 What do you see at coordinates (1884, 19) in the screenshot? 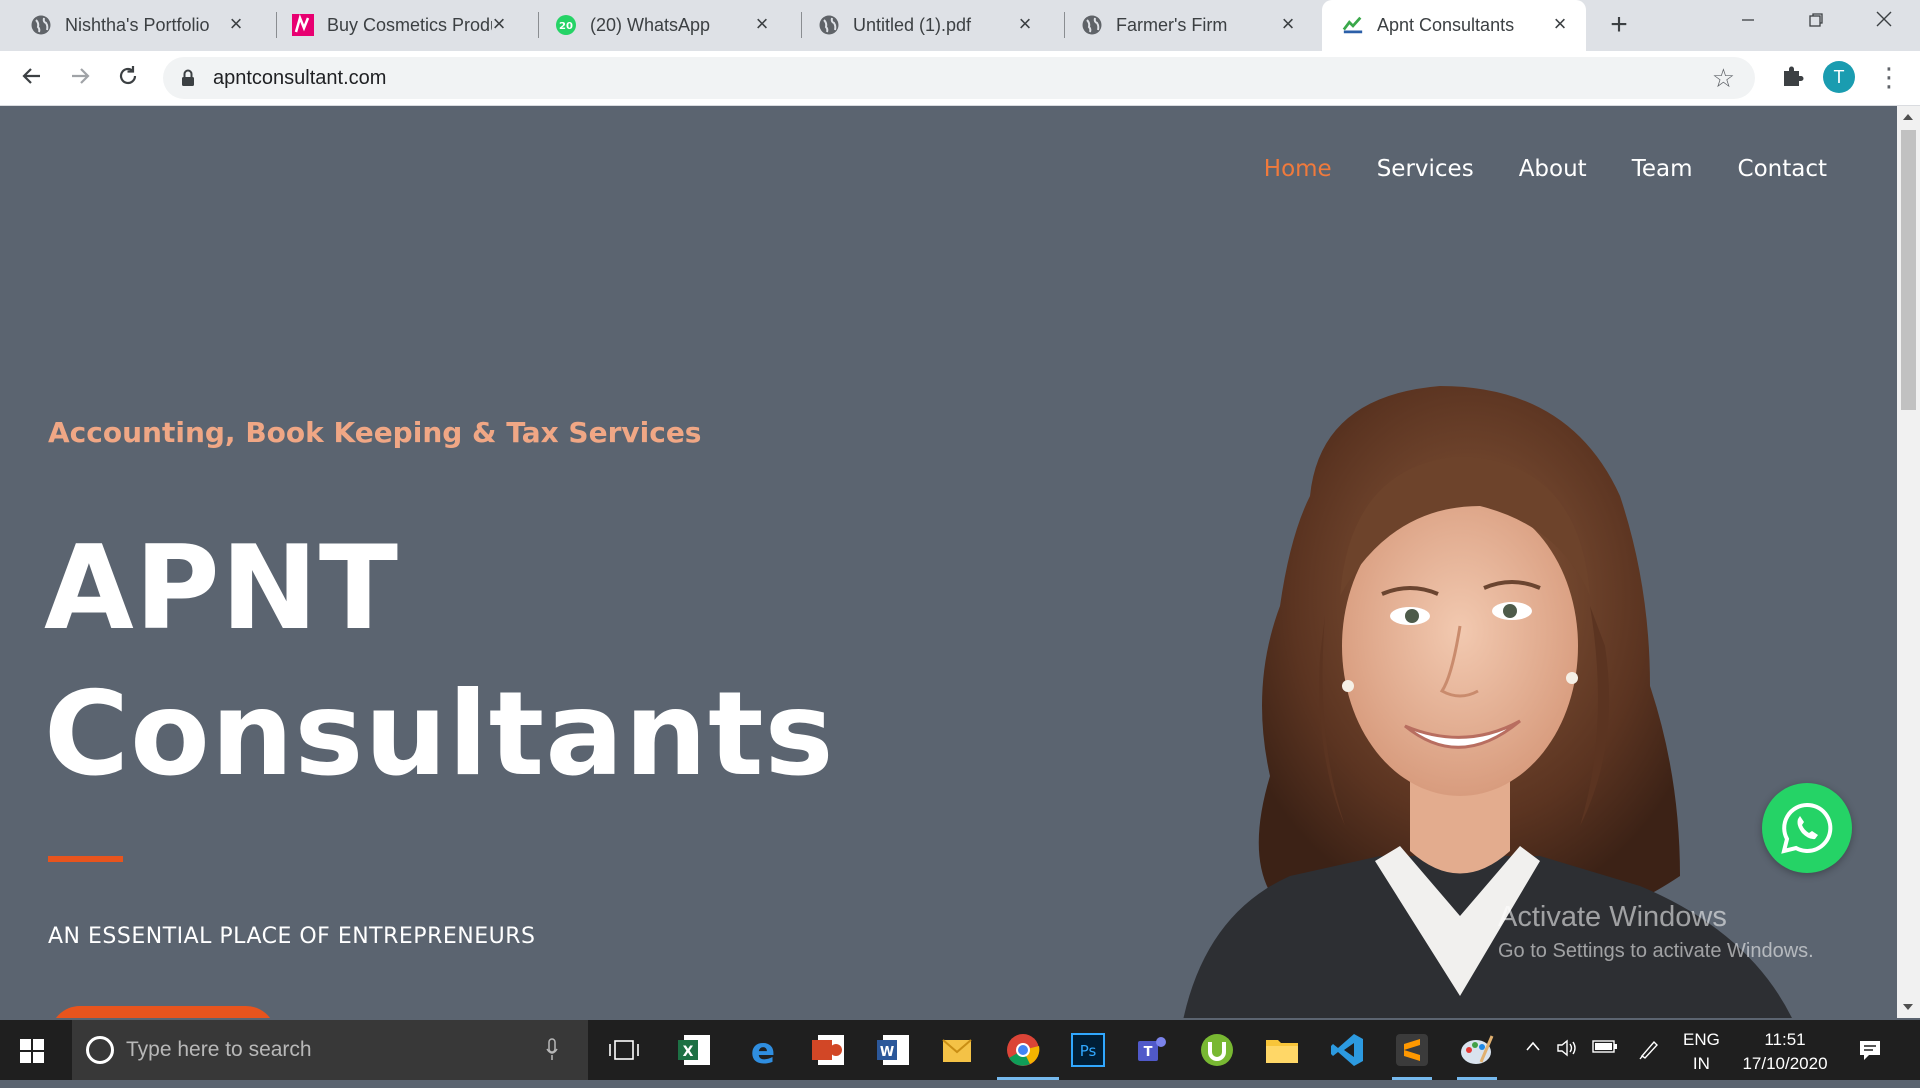
I see `close-icon` at bounding box center [1884, 19].